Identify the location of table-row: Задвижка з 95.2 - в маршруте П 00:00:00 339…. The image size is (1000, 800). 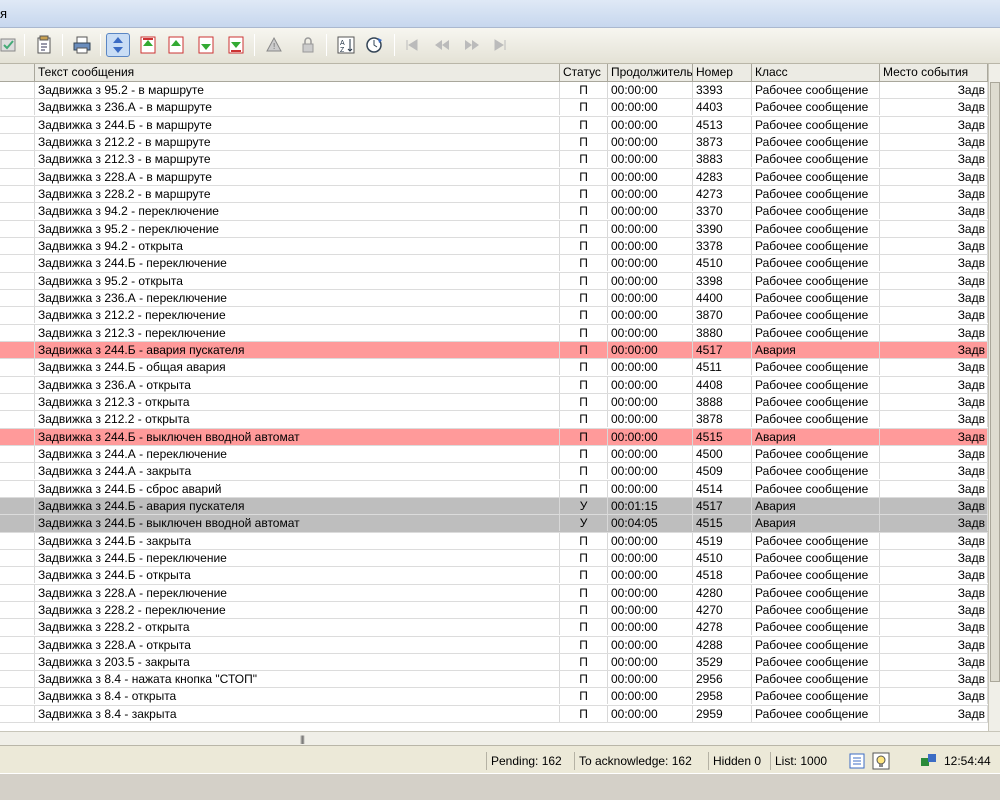
(494, 91).